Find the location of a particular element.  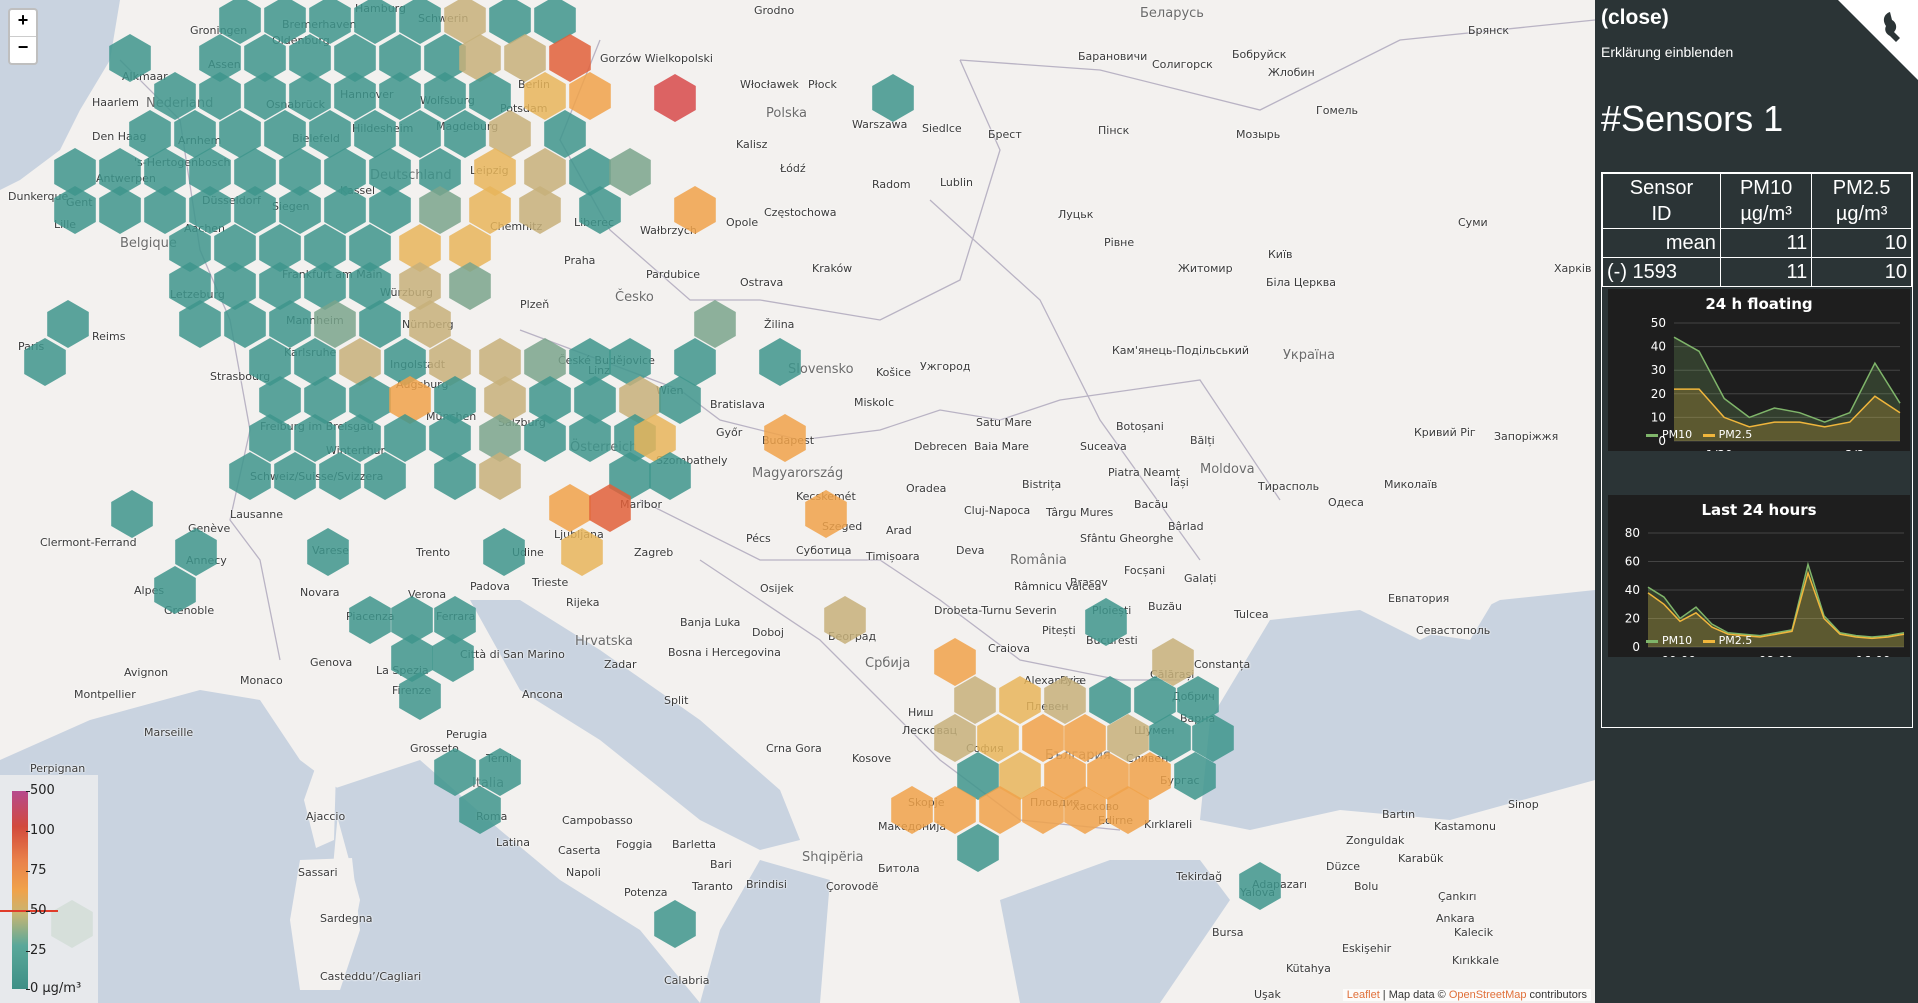

close-link: (close) is located at coordinates (1635, 18).